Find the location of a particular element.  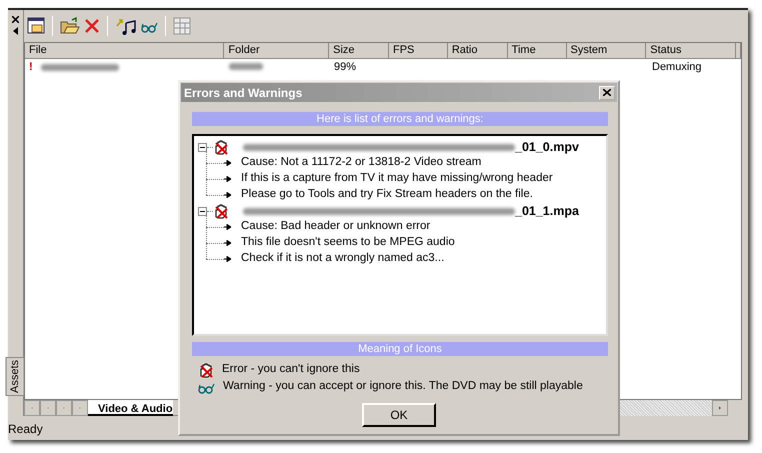

column-header: Time is located at coordinates (537, 51).